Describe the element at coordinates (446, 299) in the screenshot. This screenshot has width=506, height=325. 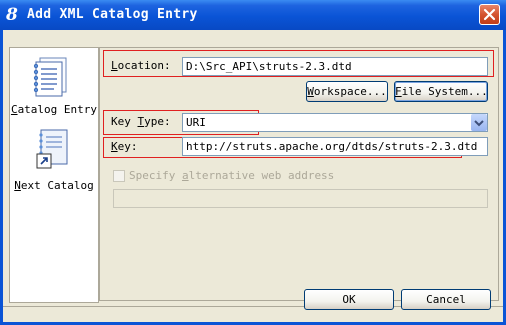
I see `cancel-button: Cancel` at that location.